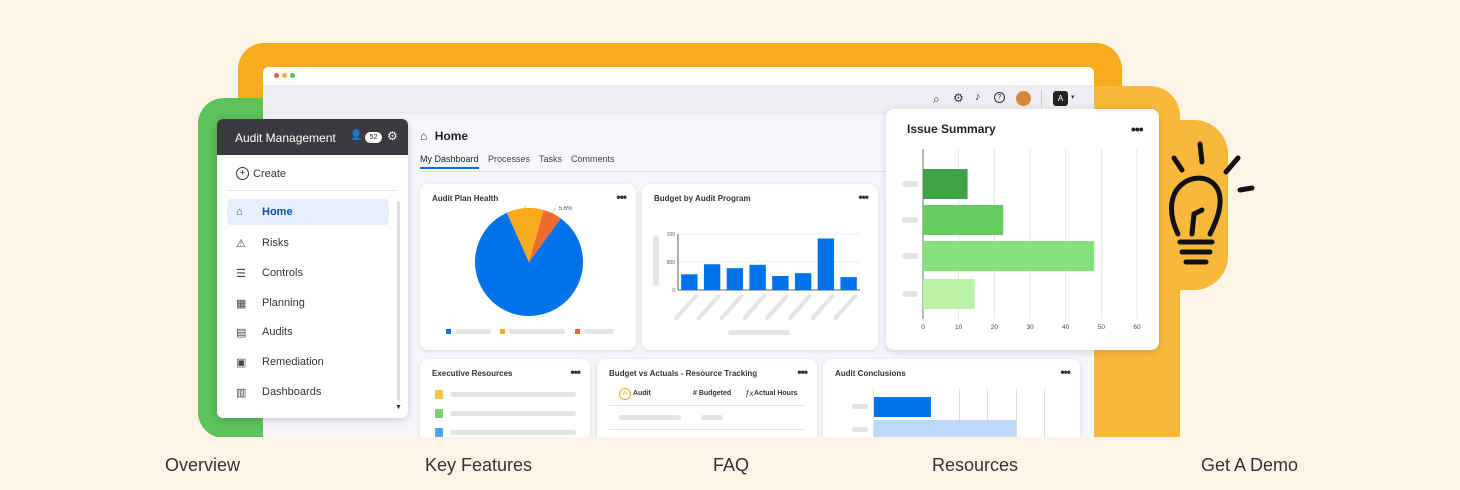  Describe the element at coordinates (398, 301) in the screenshot. I see `scrollbar` at that location.